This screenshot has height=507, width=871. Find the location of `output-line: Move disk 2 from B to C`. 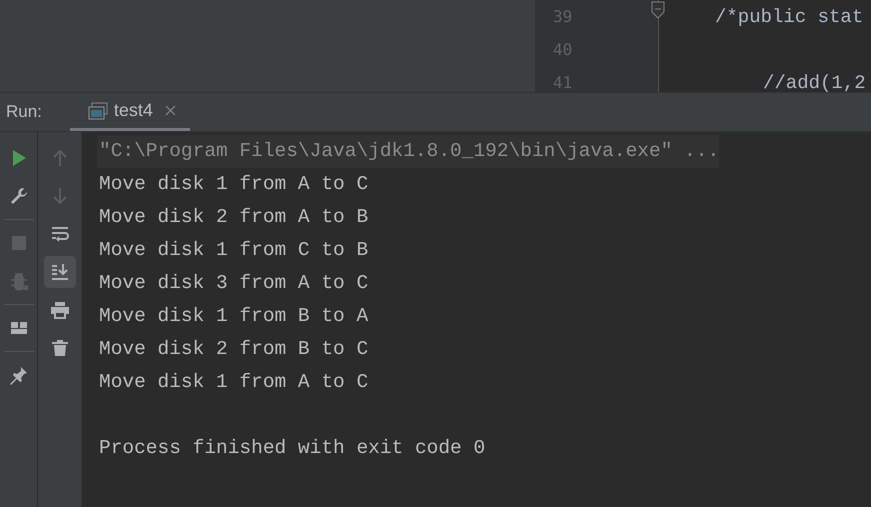

output-line: Move disk 2 from B to C is located at coordinates (234, 349).